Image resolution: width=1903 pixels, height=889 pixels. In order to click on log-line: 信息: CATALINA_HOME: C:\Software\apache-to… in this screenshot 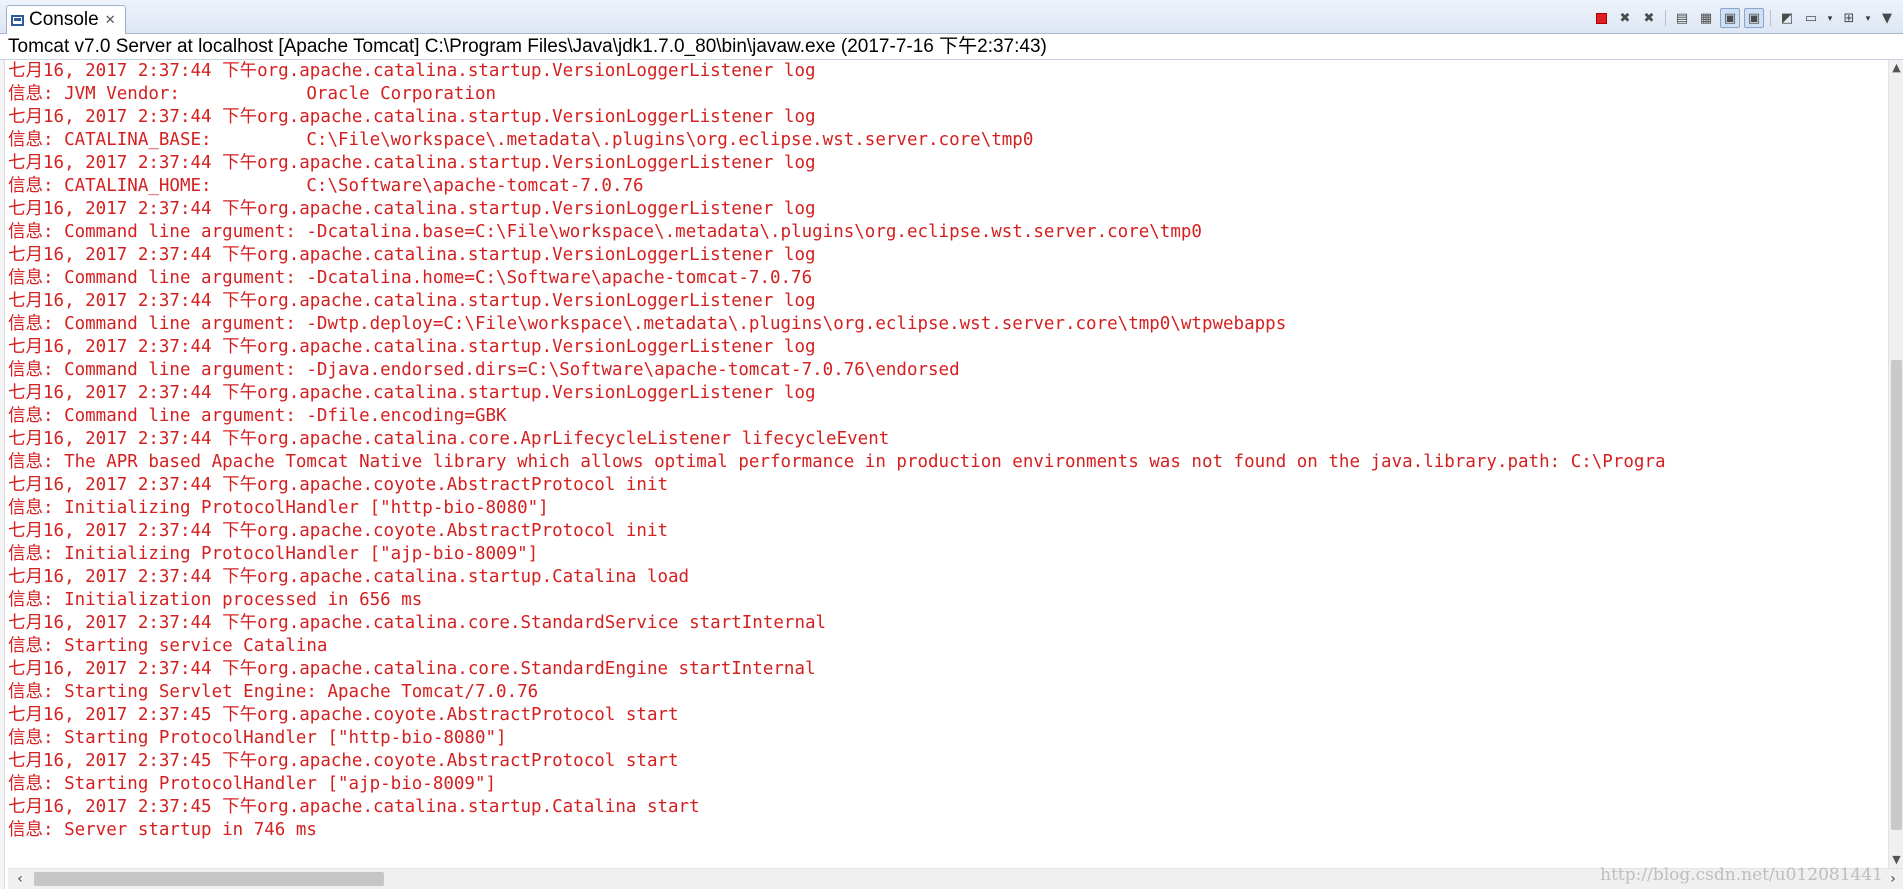, I will do `click(326, 186)`.